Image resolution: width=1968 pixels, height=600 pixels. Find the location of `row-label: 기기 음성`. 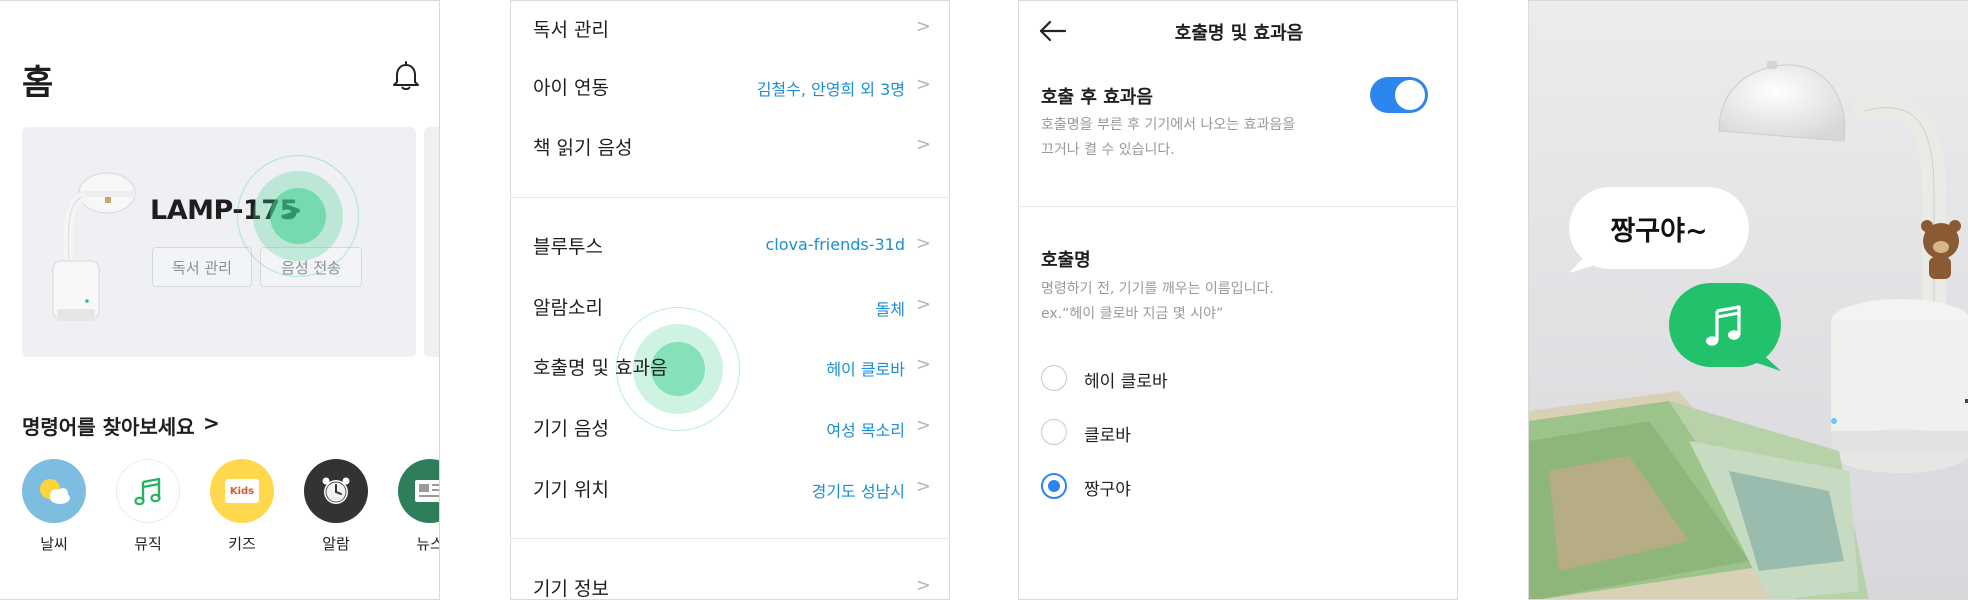

row-label: 기기 음성 is located at coordinates (571, 429).